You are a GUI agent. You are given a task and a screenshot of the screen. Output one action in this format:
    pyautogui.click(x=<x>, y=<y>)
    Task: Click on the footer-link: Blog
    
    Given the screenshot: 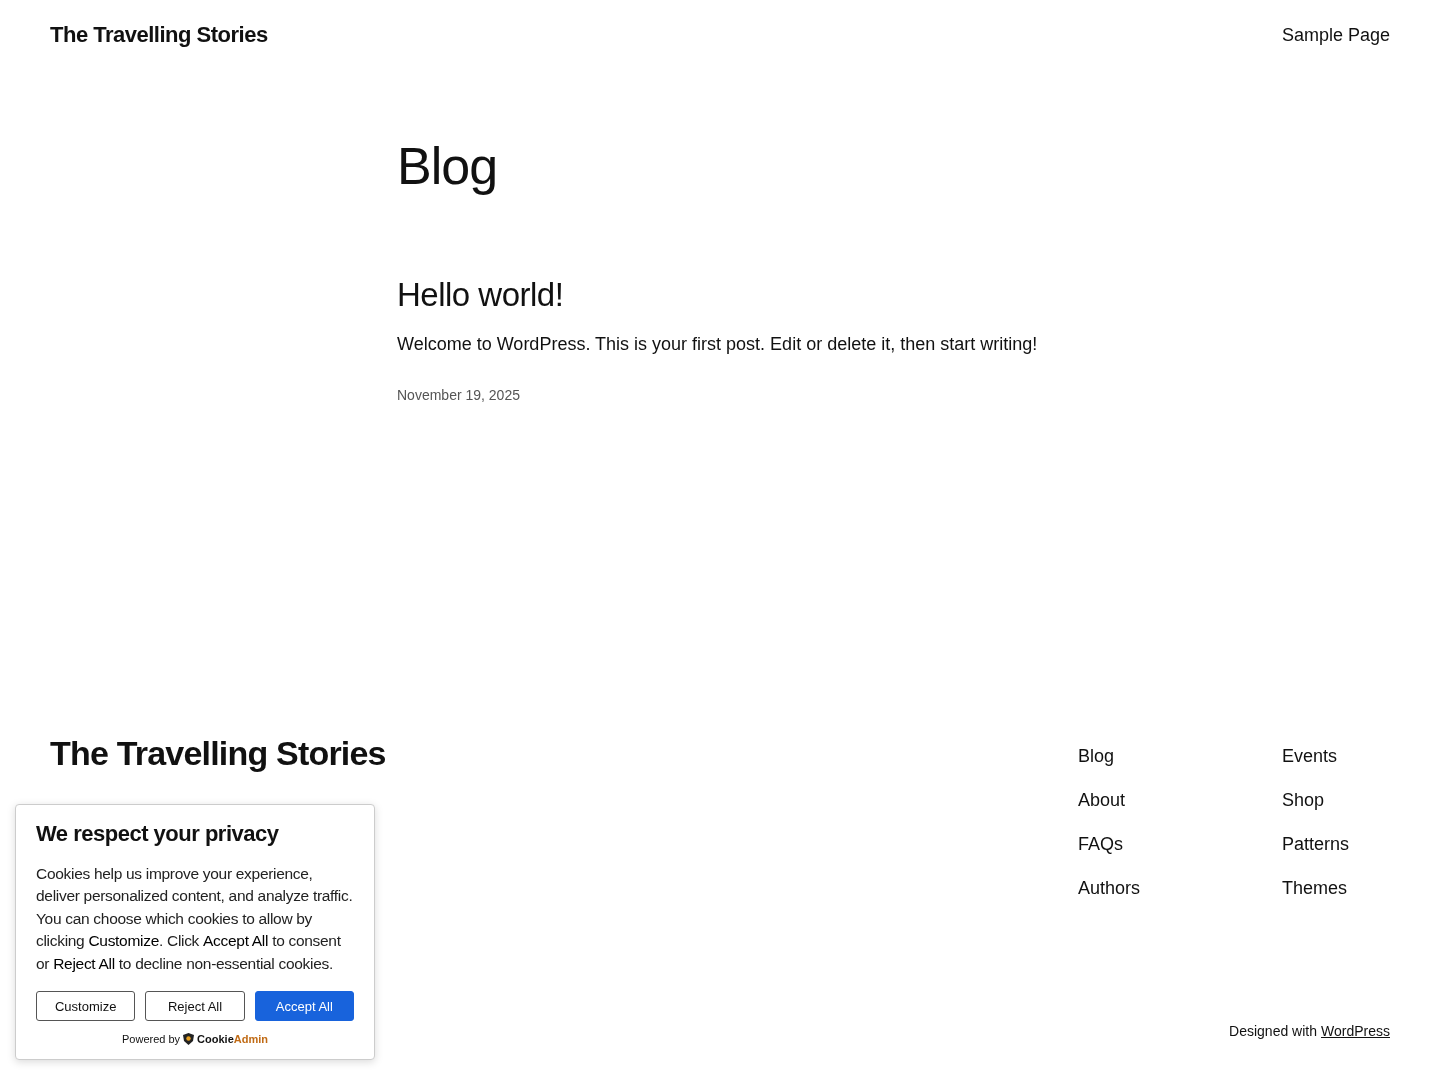 What is the action you would take?
    pyautogui.click(x=1132, y=756)
    